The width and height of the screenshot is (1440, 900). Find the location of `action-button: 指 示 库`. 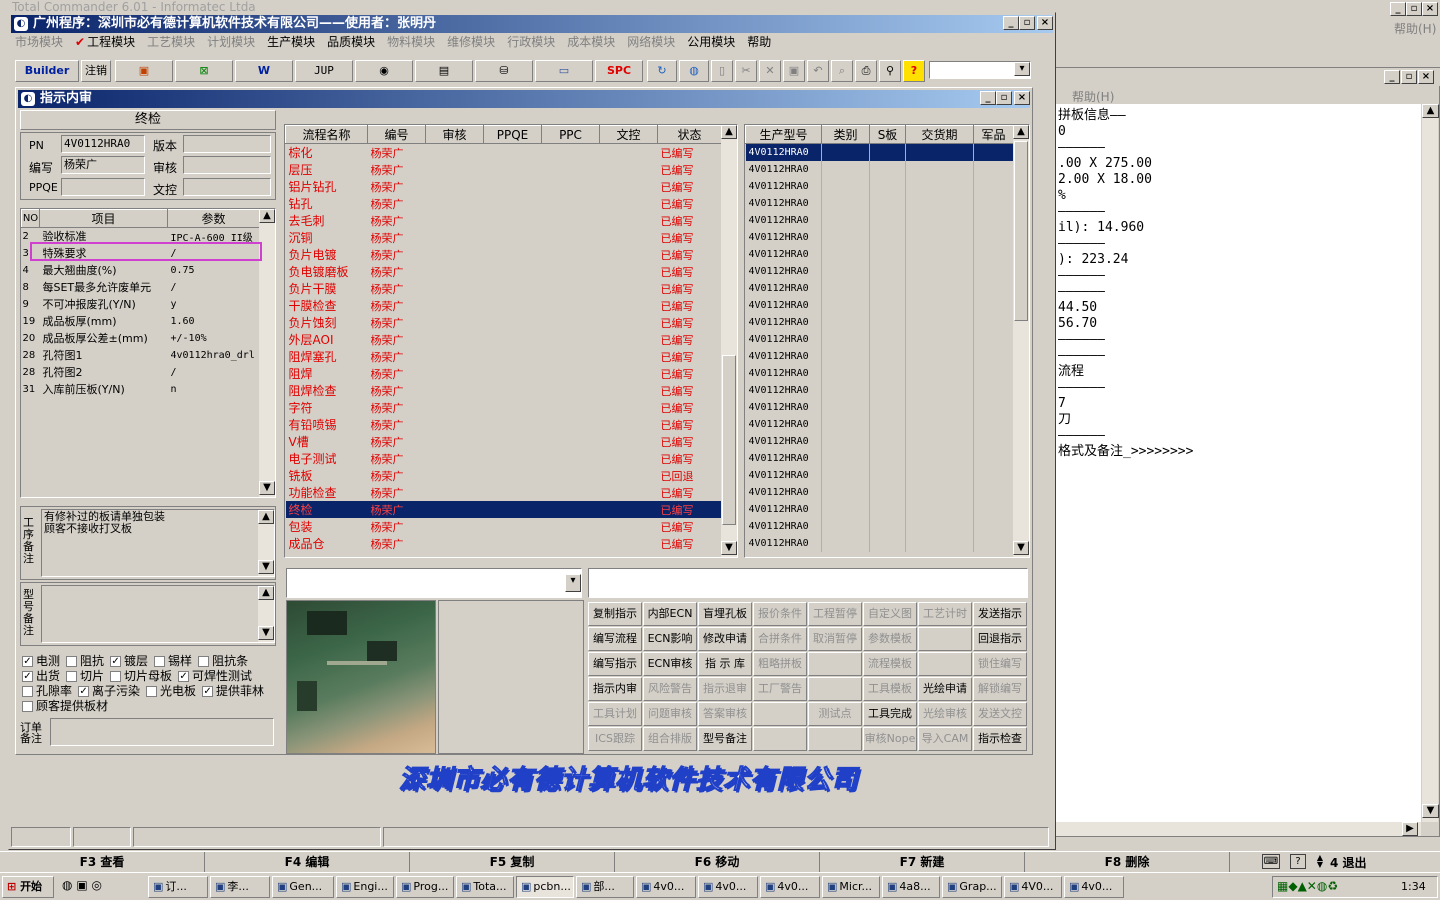

action-button: 指 示 库 is located at coordinates (725, 664).